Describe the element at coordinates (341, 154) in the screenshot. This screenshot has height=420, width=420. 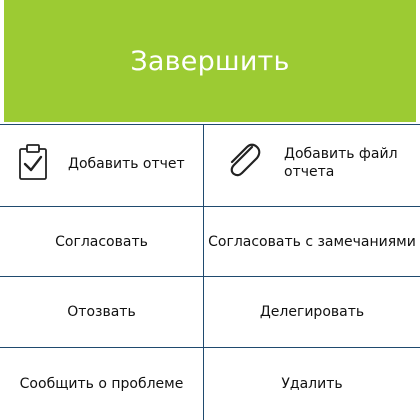
I see `add-report-file-label-line1: Добавить файл` at that location.